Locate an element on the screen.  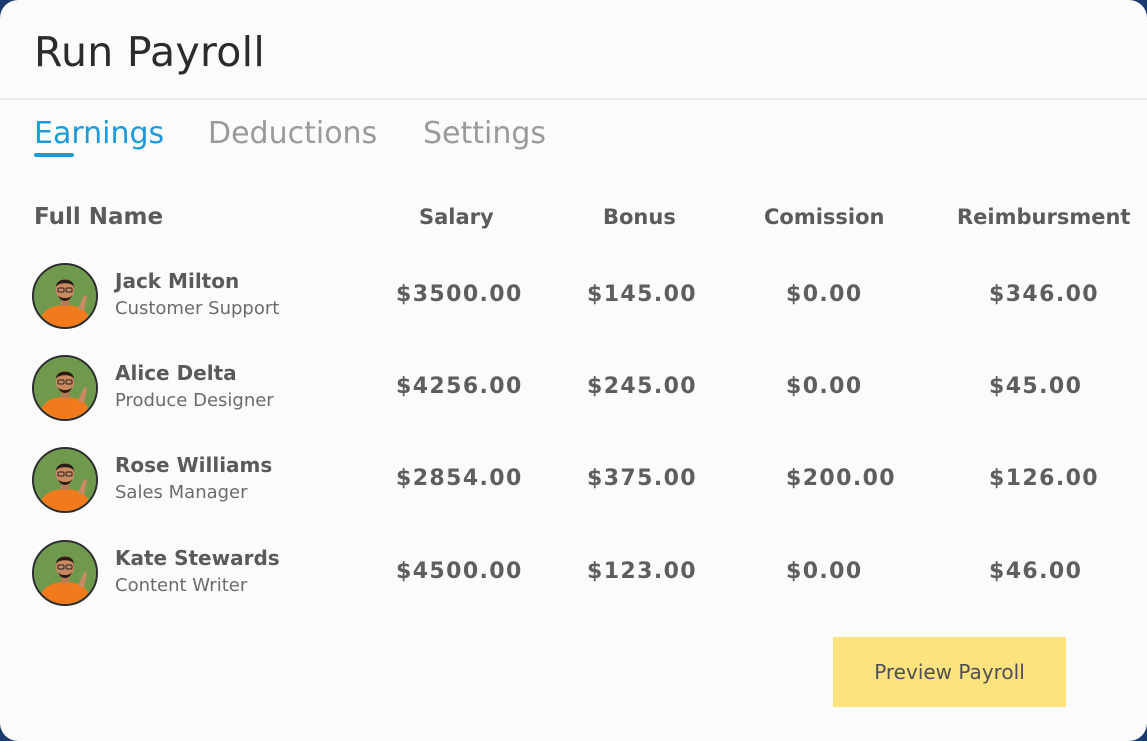
bonus-cell: $123.00 is located at coordinates (642, 571).